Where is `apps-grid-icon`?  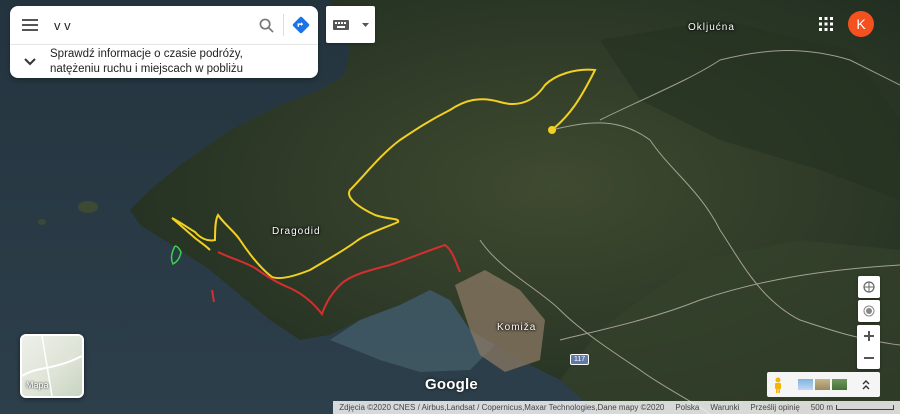
apps-grid-icon is located at coordinates (826, 24).